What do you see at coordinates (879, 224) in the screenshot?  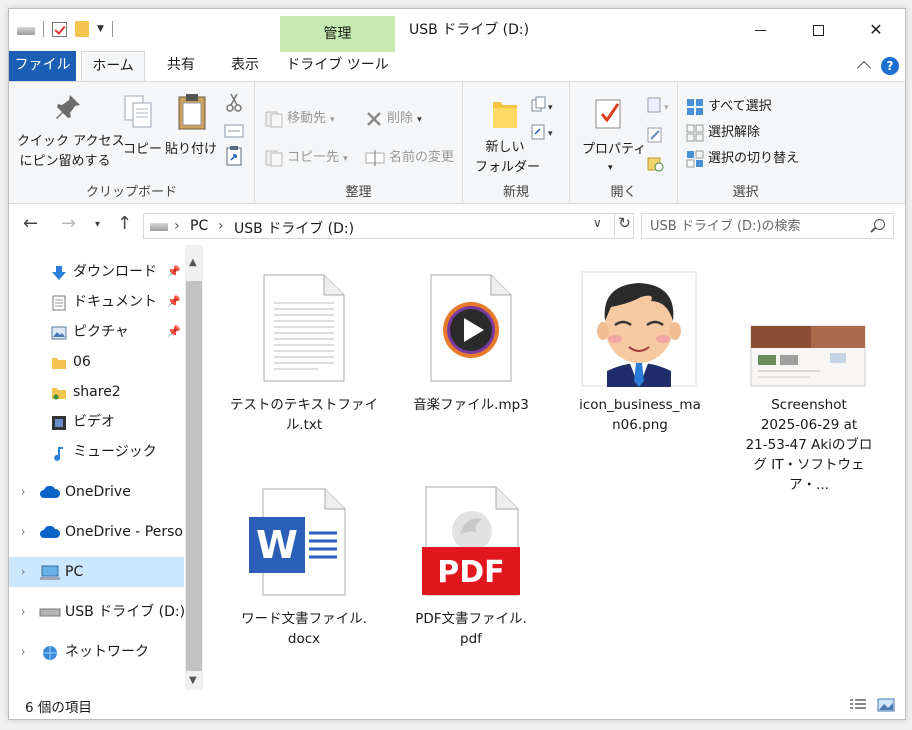 I see `search-icon` at bounding box center [879, 224].